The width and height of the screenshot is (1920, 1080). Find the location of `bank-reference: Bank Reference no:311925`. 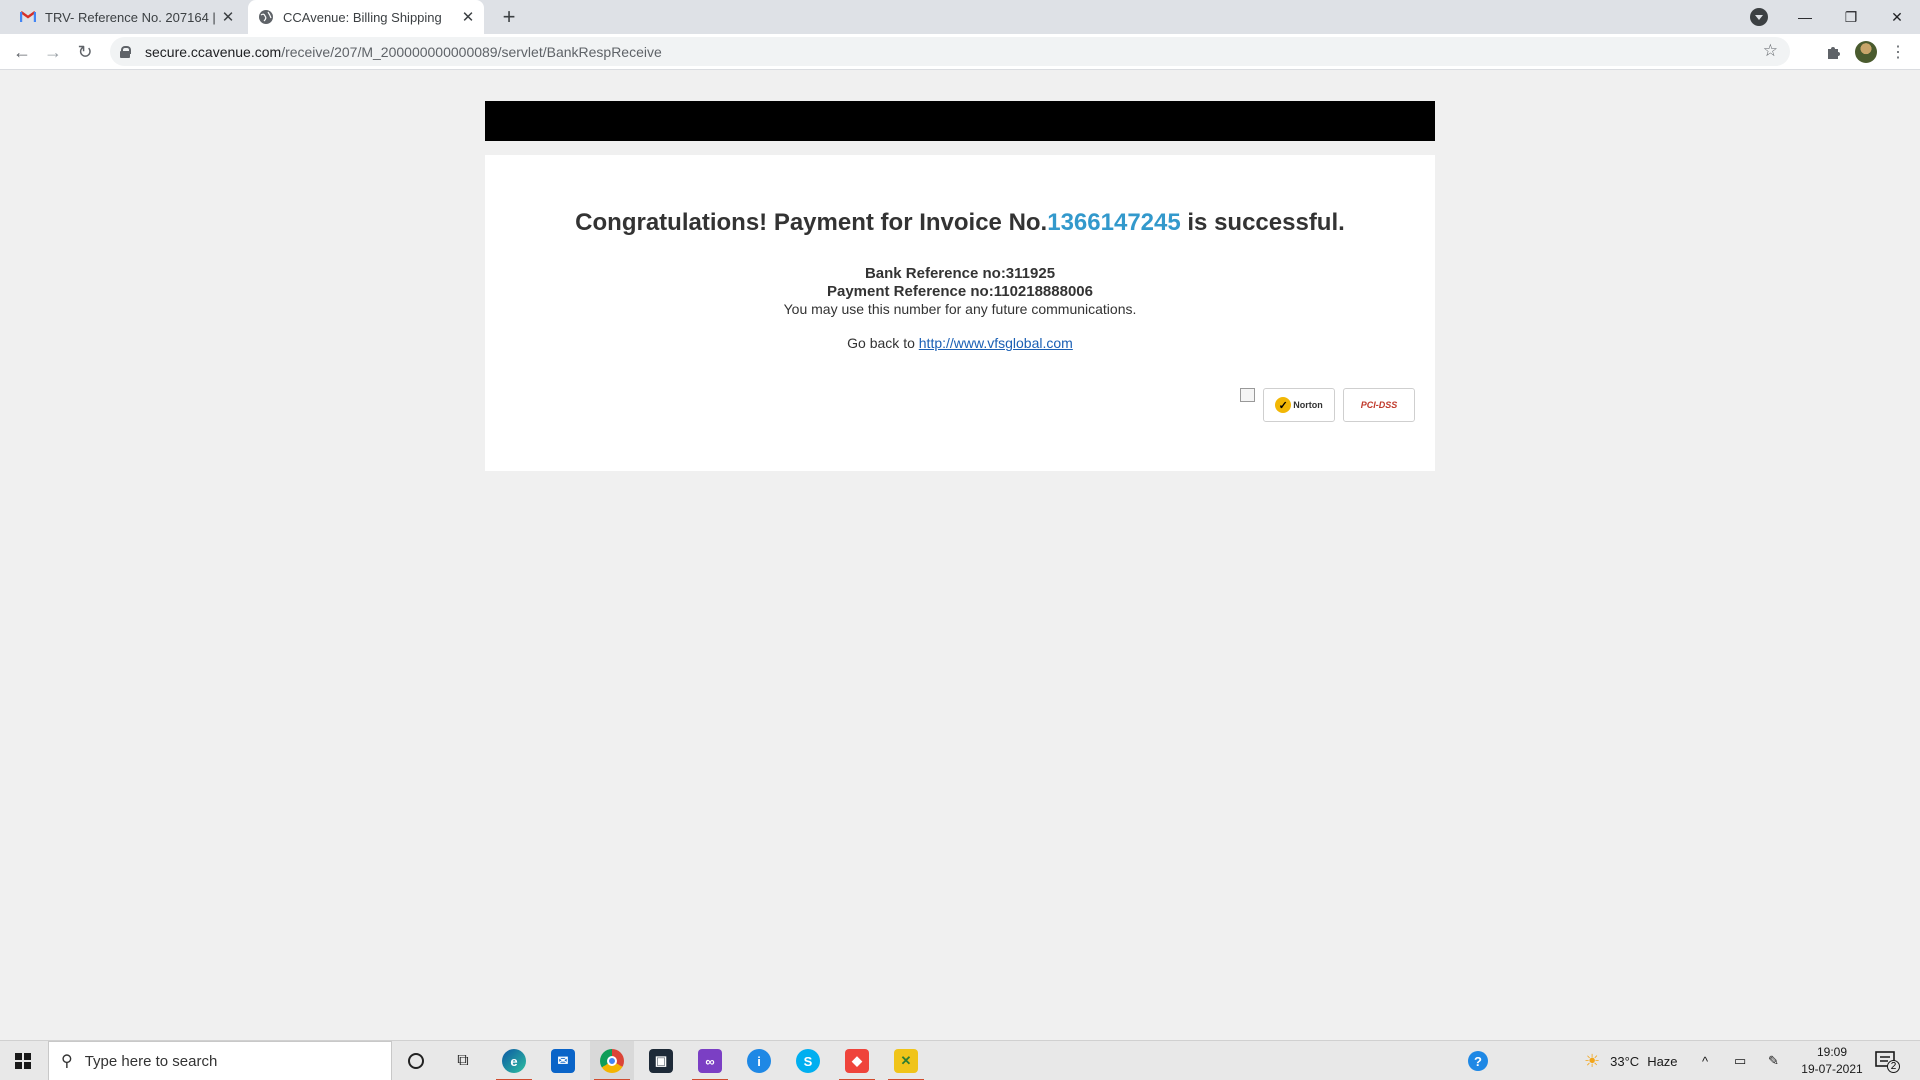

bank-reference: Bank Reference no:311925 is located at coordinates (960, 273).